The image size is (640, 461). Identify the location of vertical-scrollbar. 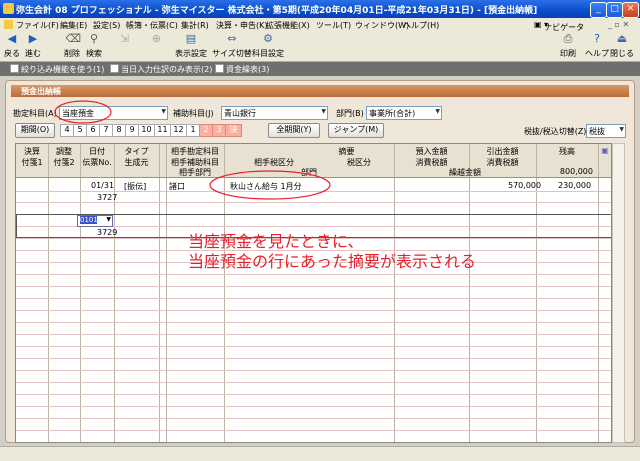
(618, 293).